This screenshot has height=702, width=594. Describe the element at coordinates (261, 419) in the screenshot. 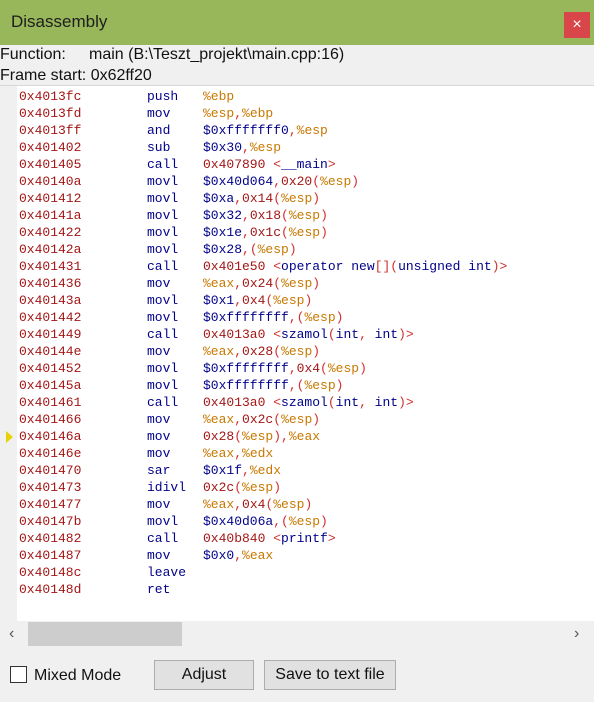

I see `operands: %eax,0x2c(%esp)` at that location.